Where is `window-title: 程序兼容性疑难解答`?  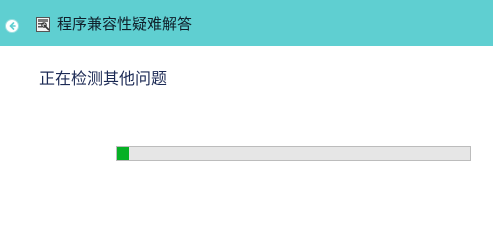 window-title: 程序兼容性疑难解答 is located at coordinates (125, 24).